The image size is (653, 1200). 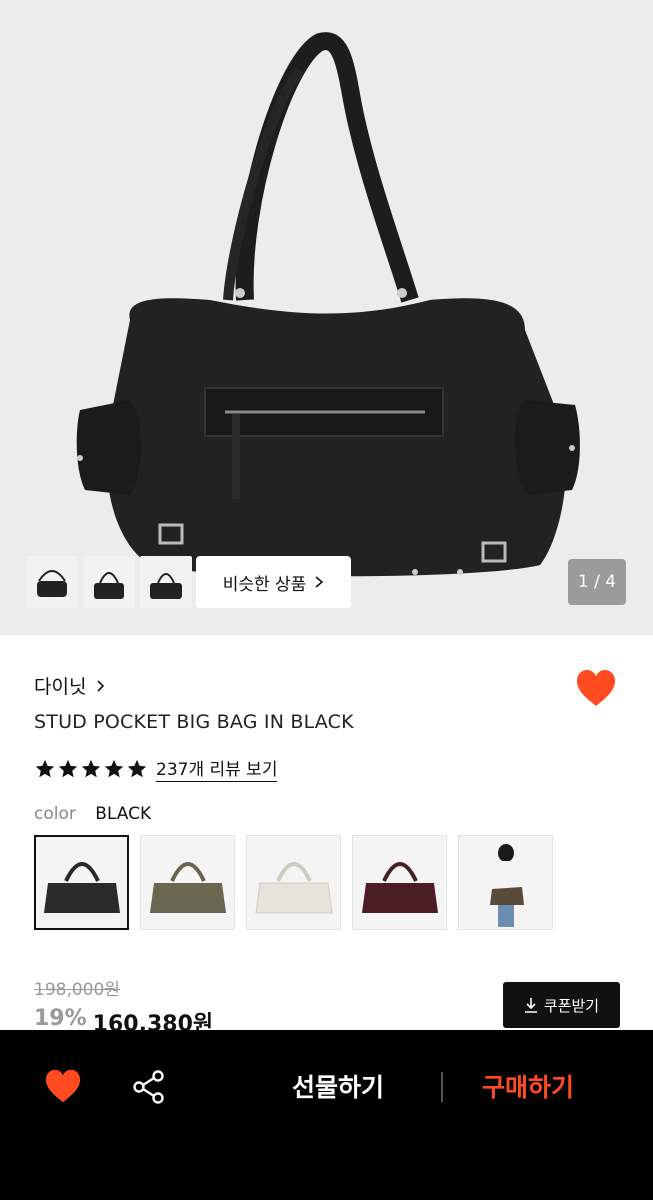 What do you see at coordinates (194, 722) in the screenshot?
I see `product-title: STUD POCKET BIG BAG IN BLACK` at bounding box center [194, 722].